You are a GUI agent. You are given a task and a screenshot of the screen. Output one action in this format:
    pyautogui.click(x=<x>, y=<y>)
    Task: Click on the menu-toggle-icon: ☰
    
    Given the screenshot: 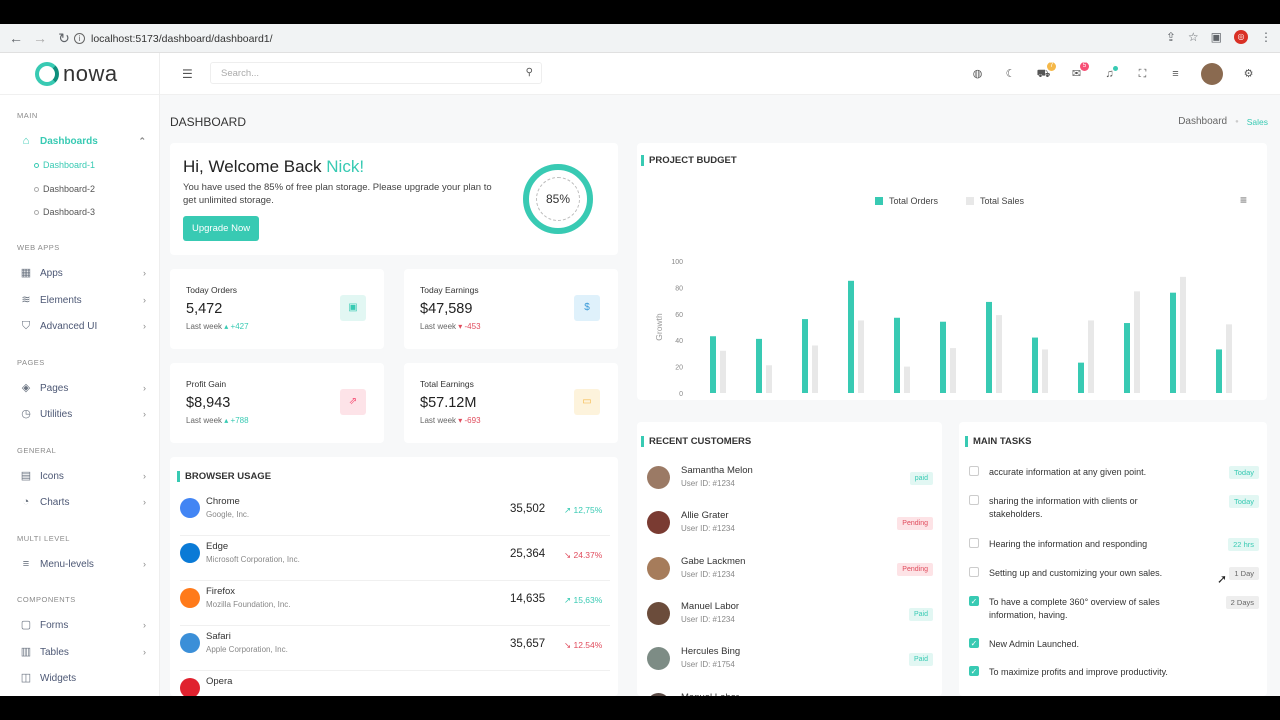 What is the action you would take?
    pyautogui.click(x=187, y=74)
    